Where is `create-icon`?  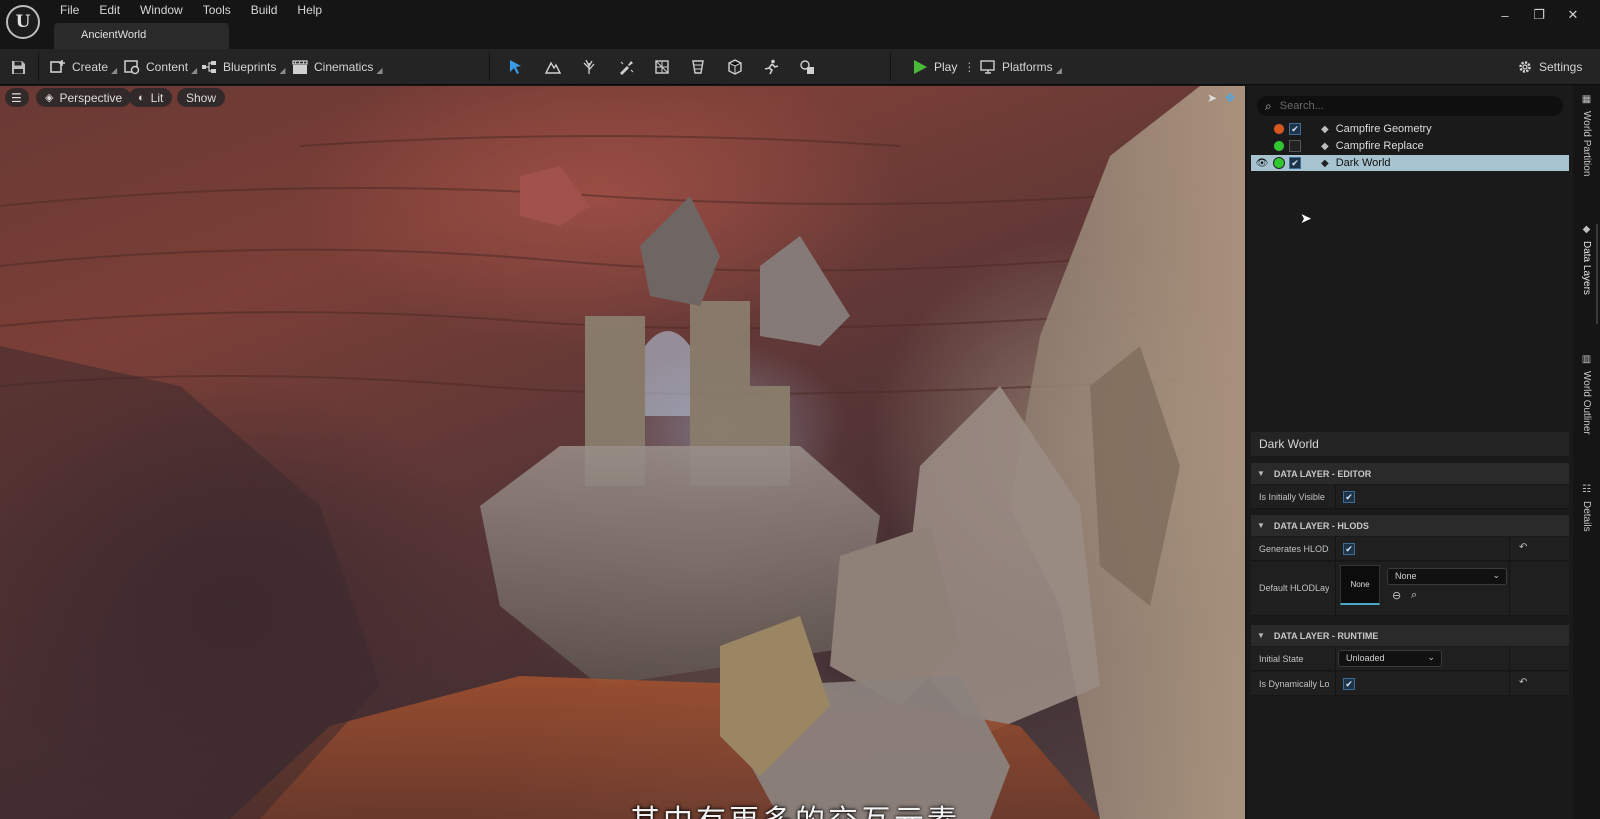 create-icon is located at coordinates (58, 67).